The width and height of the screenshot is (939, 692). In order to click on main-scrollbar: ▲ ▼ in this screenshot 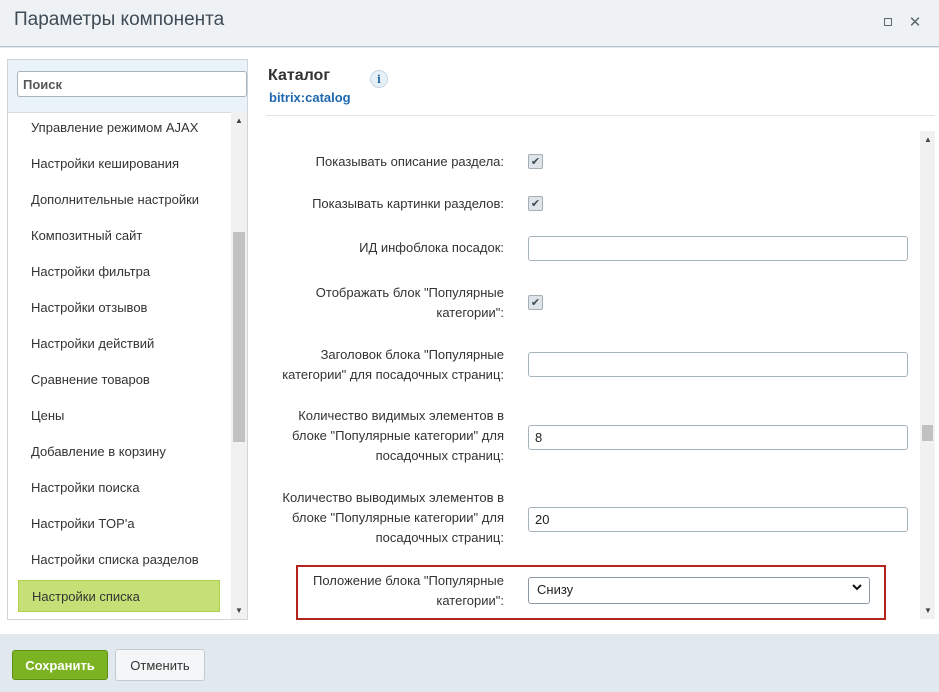, I will do `click(927, 375)`.